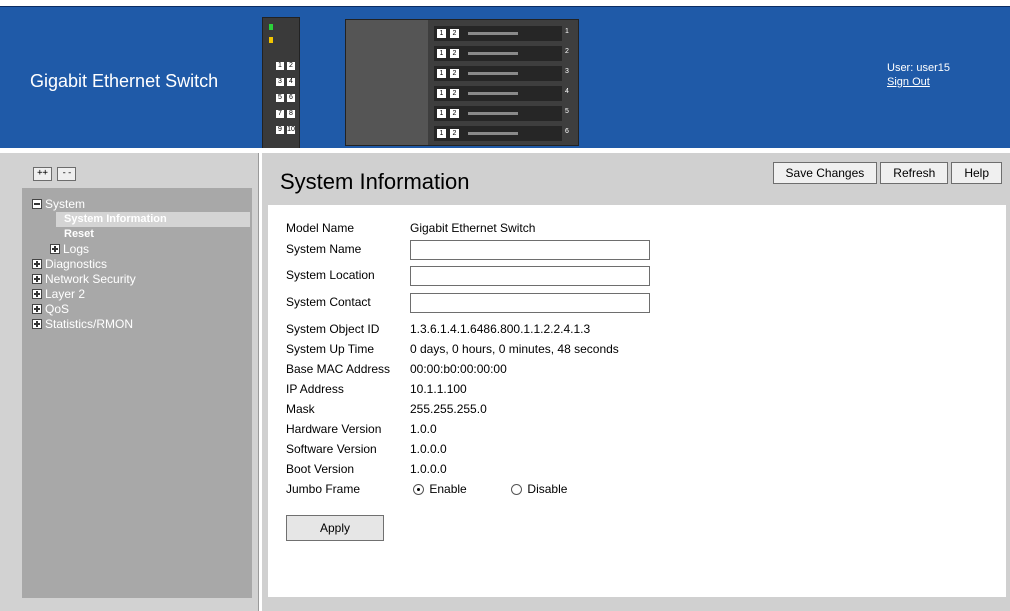 This screenshot has height=611, width=1010. Describe the element at coordinates (324, 249) in the screenshot. I see `label-system-name: System Name` at that location.